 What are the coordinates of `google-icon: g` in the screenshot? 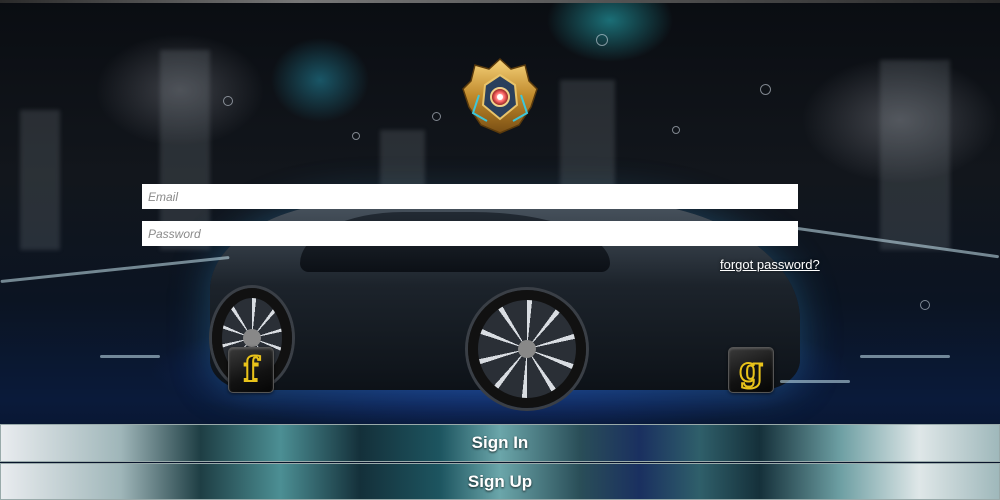 It's located at (751, 370).